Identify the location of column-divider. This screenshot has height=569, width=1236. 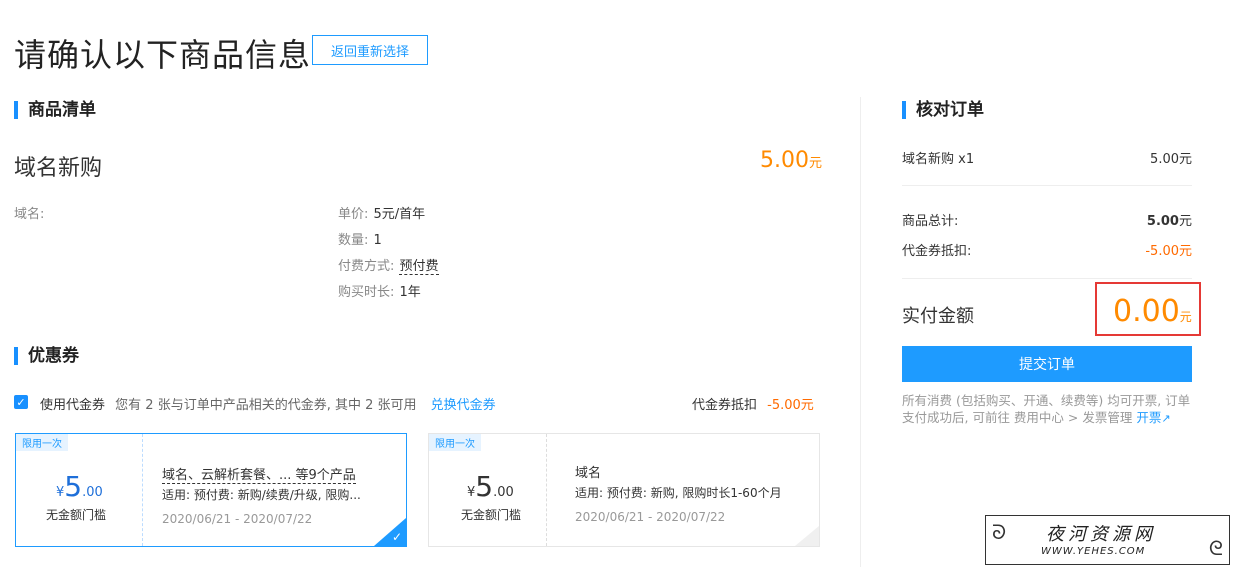
(860, 332).